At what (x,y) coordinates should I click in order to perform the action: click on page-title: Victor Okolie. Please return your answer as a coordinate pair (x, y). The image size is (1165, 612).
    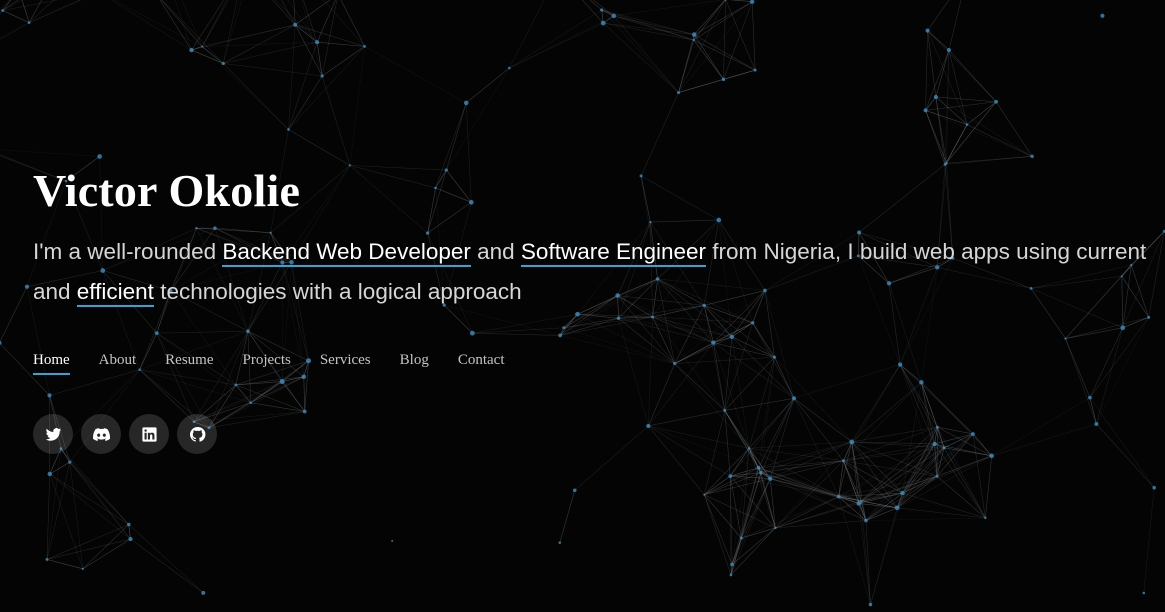
    Looking at the image, I should click on (167, 190).